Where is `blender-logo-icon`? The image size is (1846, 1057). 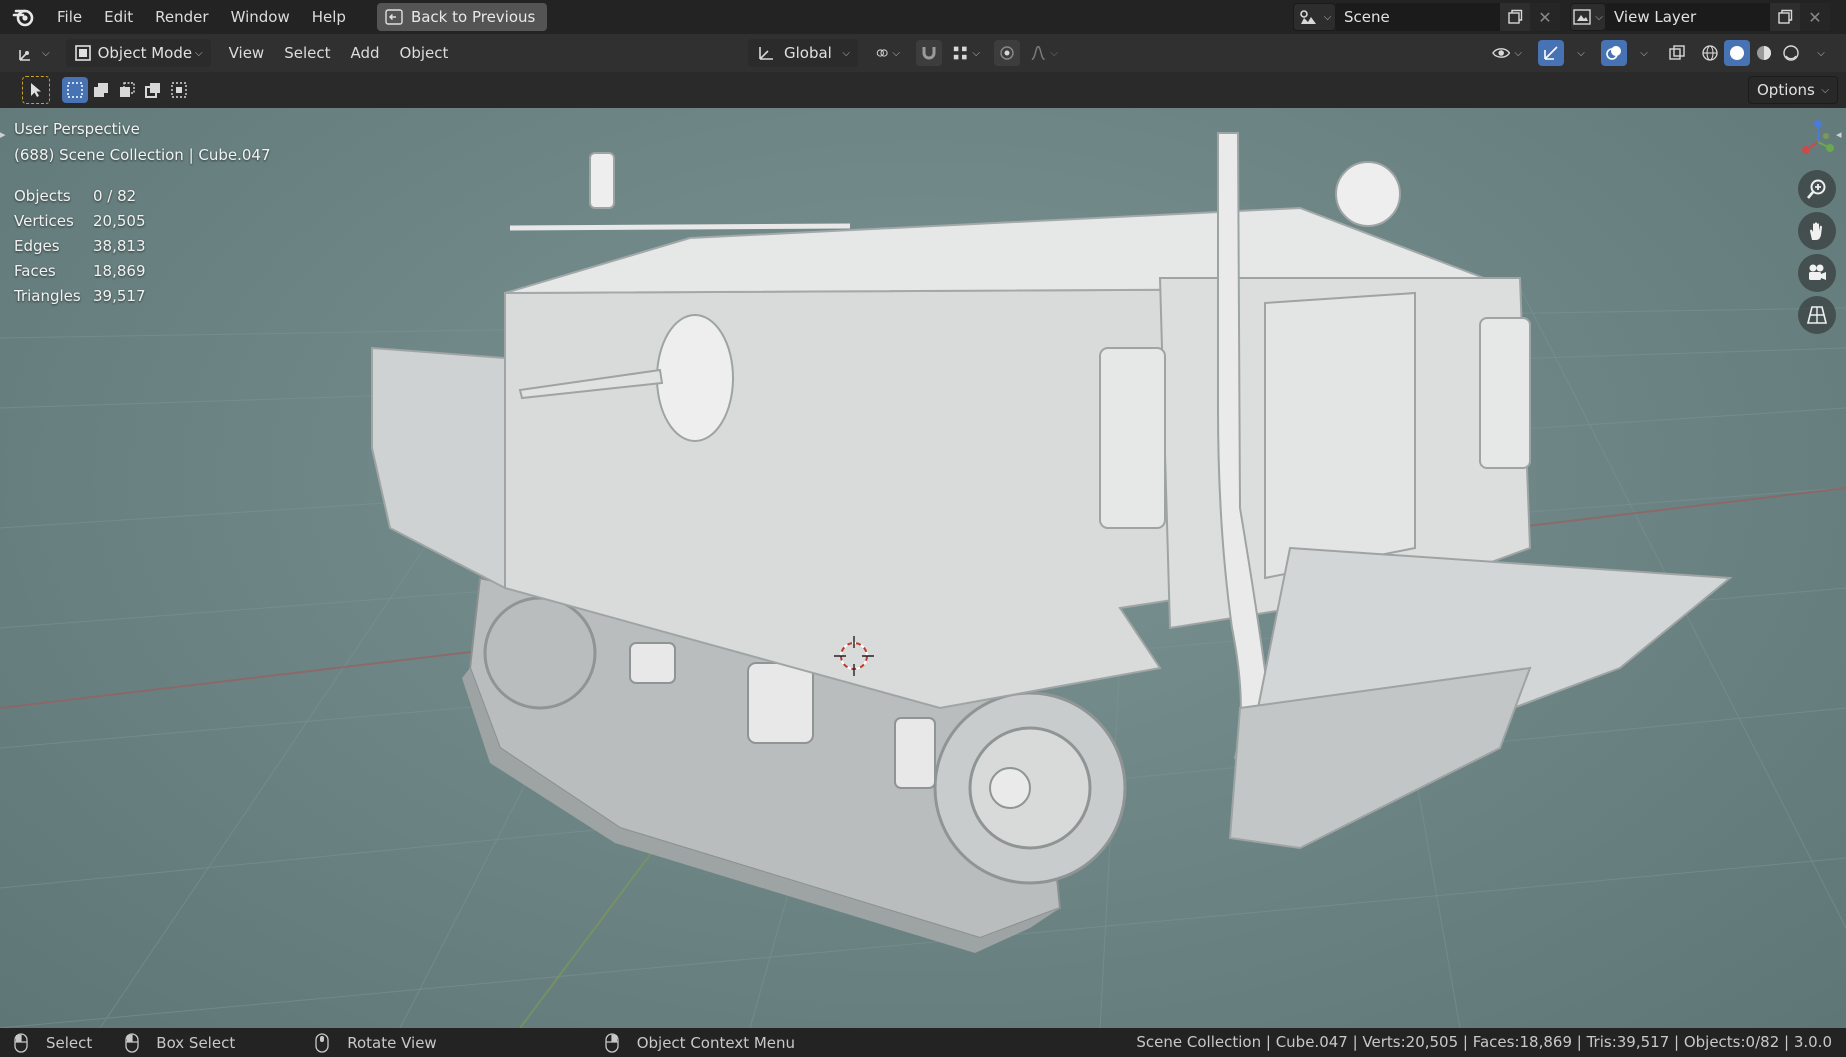 blender-logo-icon is located at coordinates (23, 17).